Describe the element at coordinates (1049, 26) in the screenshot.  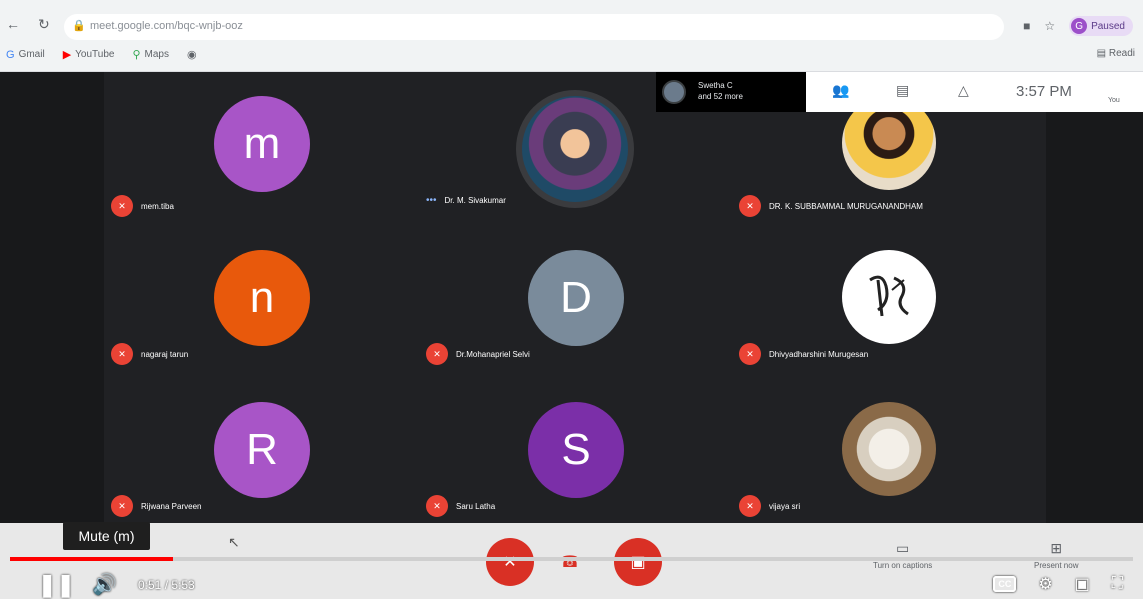
I see `bookmark-star-icon: ☆` at that location.